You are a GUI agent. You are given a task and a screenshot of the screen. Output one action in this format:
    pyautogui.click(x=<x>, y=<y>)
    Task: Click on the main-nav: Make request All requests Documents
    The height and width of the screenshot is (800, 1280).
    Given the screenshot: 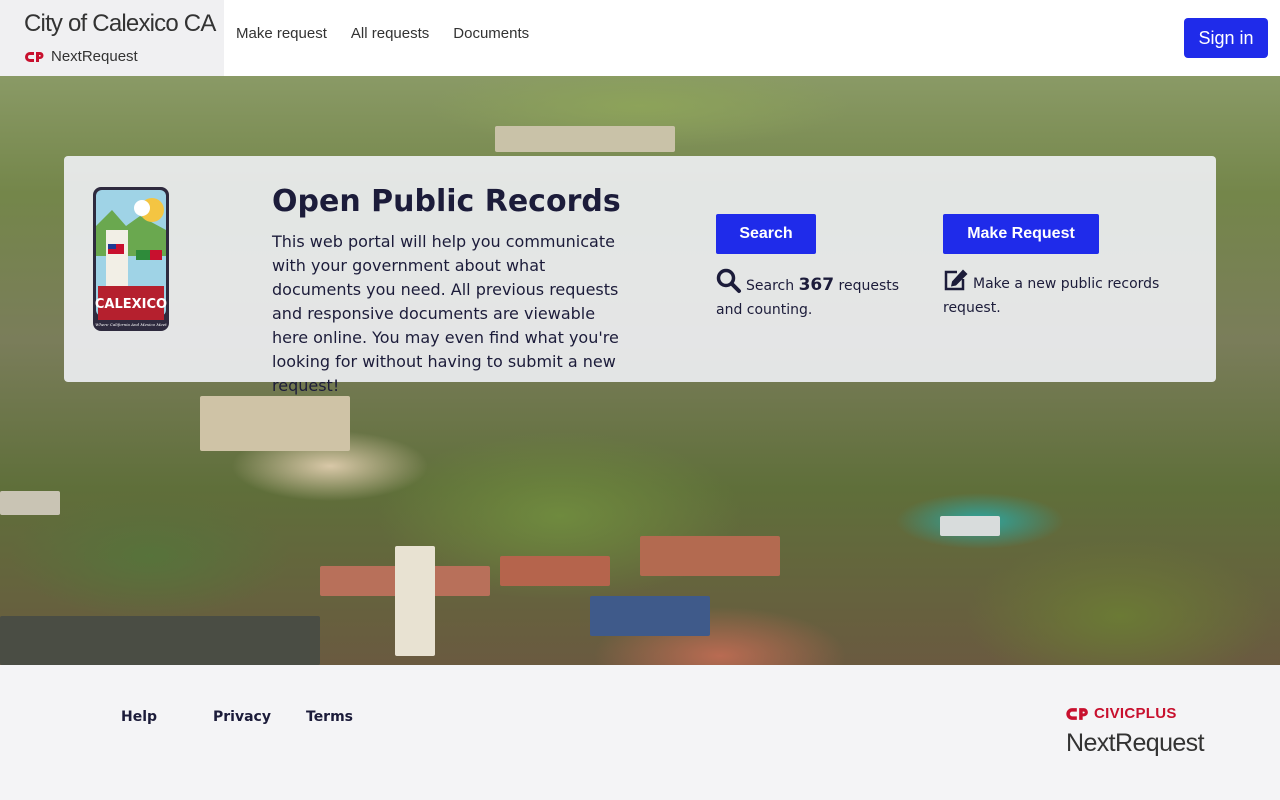 What is the action you would take?
    pyautogui.click(x=382, y=33)
    